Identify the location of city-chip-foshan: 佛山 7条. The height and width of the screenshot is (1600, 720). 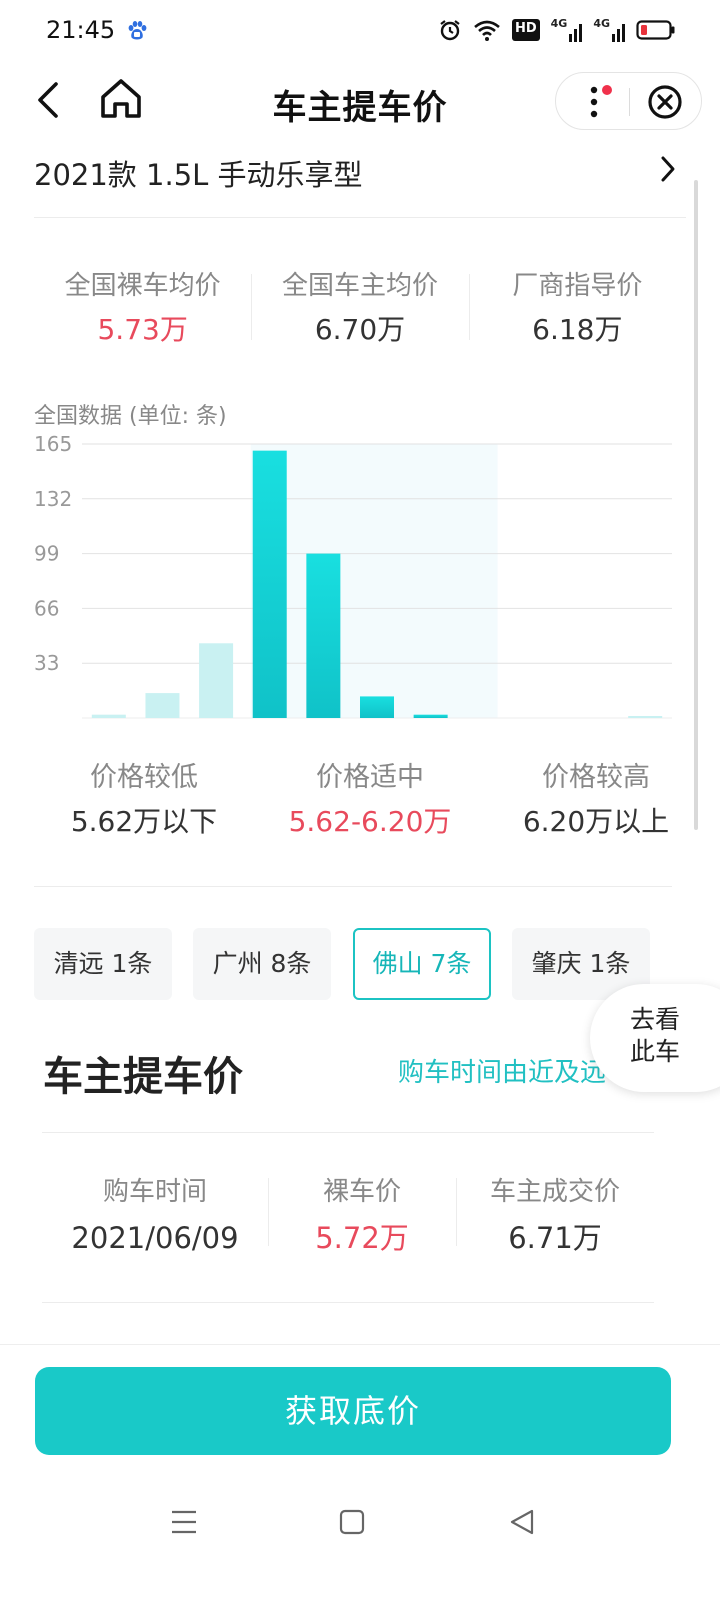
(422, 964).